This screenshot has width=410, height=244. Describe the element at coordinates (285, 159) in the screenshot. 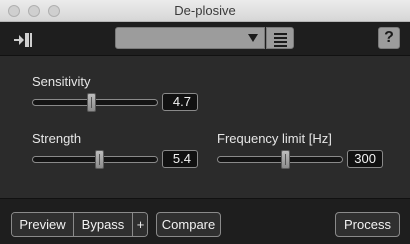

I see `frequency-limit-thumb` at that location.